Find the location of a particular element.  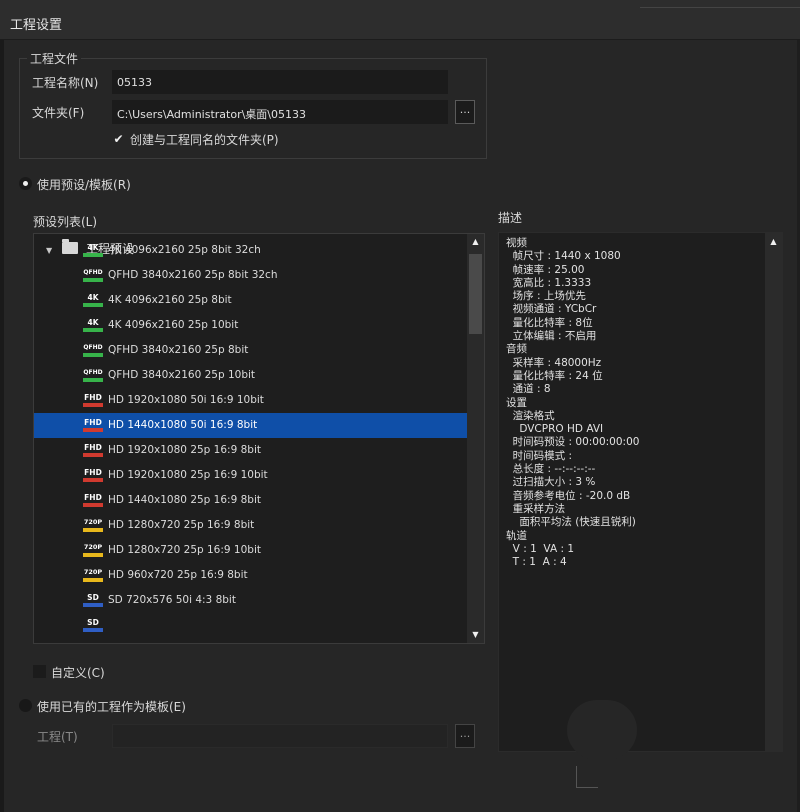

preset-item: 720P HD 1280x720 25p 16:9 10bit is located at coordinates (251, 550).